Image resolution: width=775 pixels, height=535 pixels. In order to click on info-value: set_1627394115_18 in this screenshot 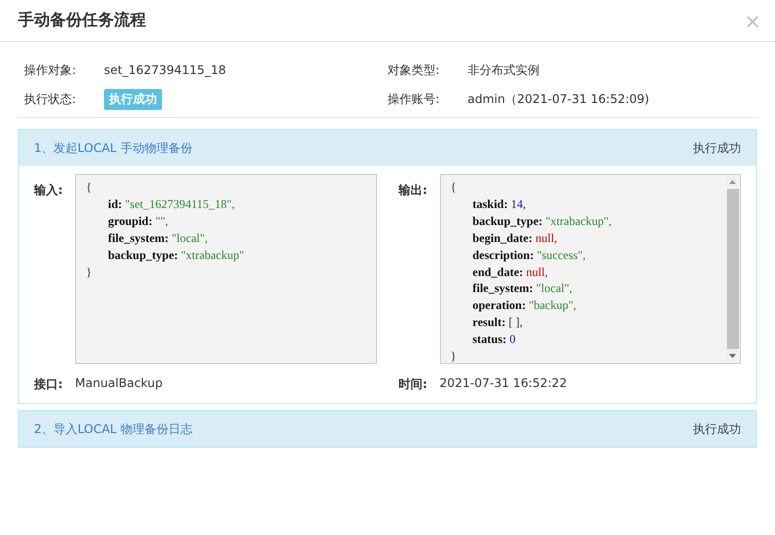, I will do `click(165, 70)`.